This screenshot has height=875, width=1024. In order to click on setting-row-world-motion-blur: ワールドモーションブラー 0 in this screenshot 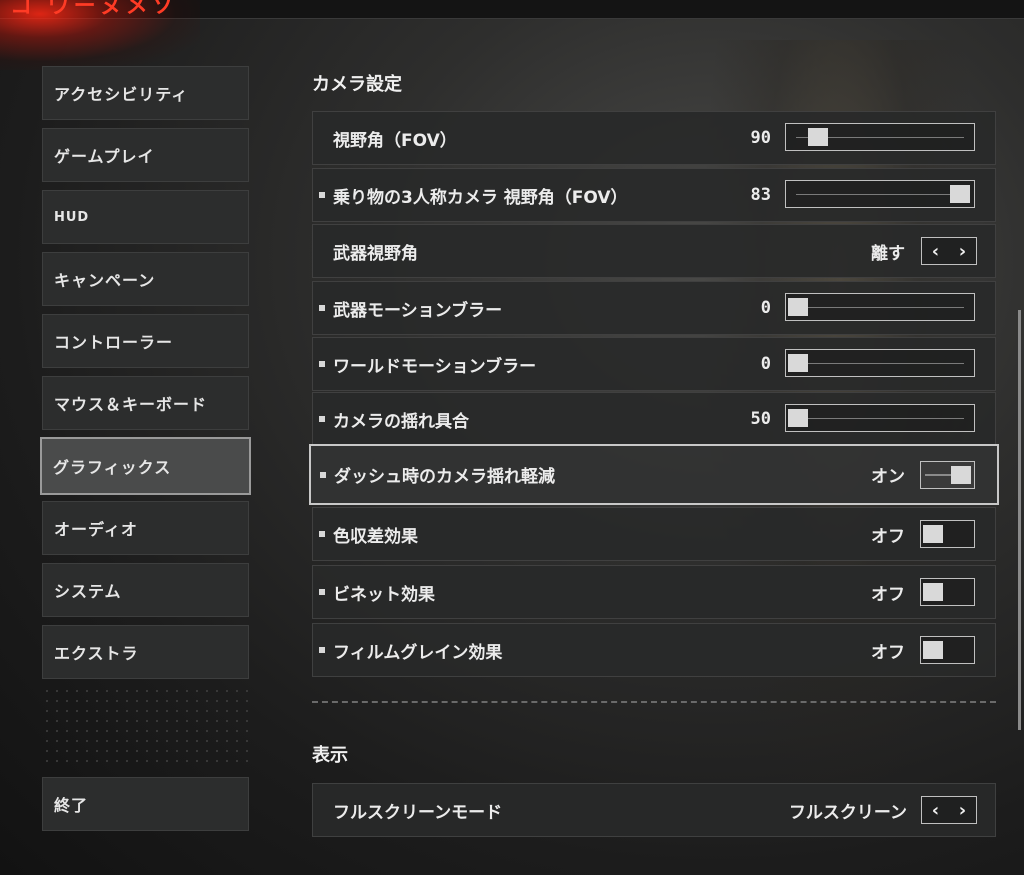, I will do `click(654, 364)`.